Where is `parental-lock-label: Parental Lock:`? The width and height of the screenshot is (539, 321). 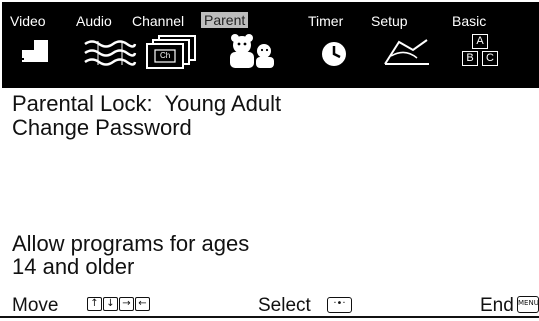 parental-lock-label: Parental Lock: is located at coordinates (82, 103).